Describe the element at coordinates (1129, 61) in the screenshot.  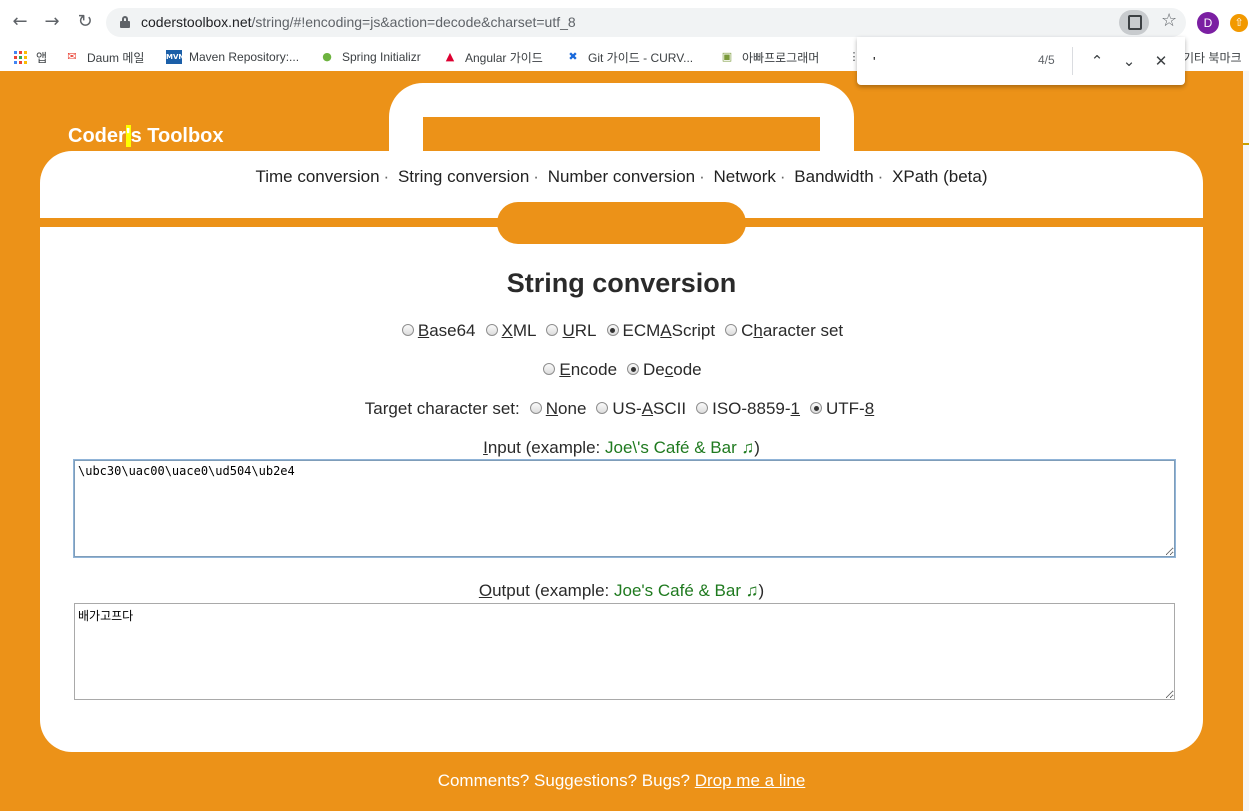
I see `find-next-icon: ⌄` at that location.